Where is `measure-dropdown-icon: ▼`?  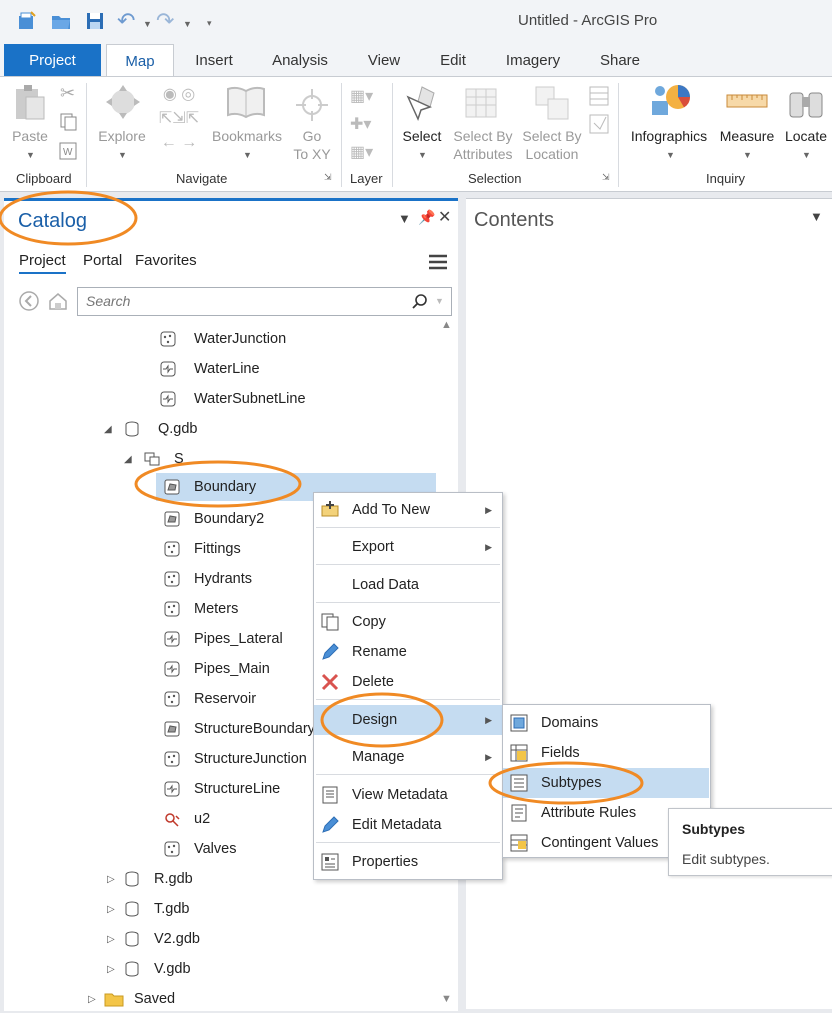
measure-dropdown-icon: ▼ is located at coordinates (747, 155).